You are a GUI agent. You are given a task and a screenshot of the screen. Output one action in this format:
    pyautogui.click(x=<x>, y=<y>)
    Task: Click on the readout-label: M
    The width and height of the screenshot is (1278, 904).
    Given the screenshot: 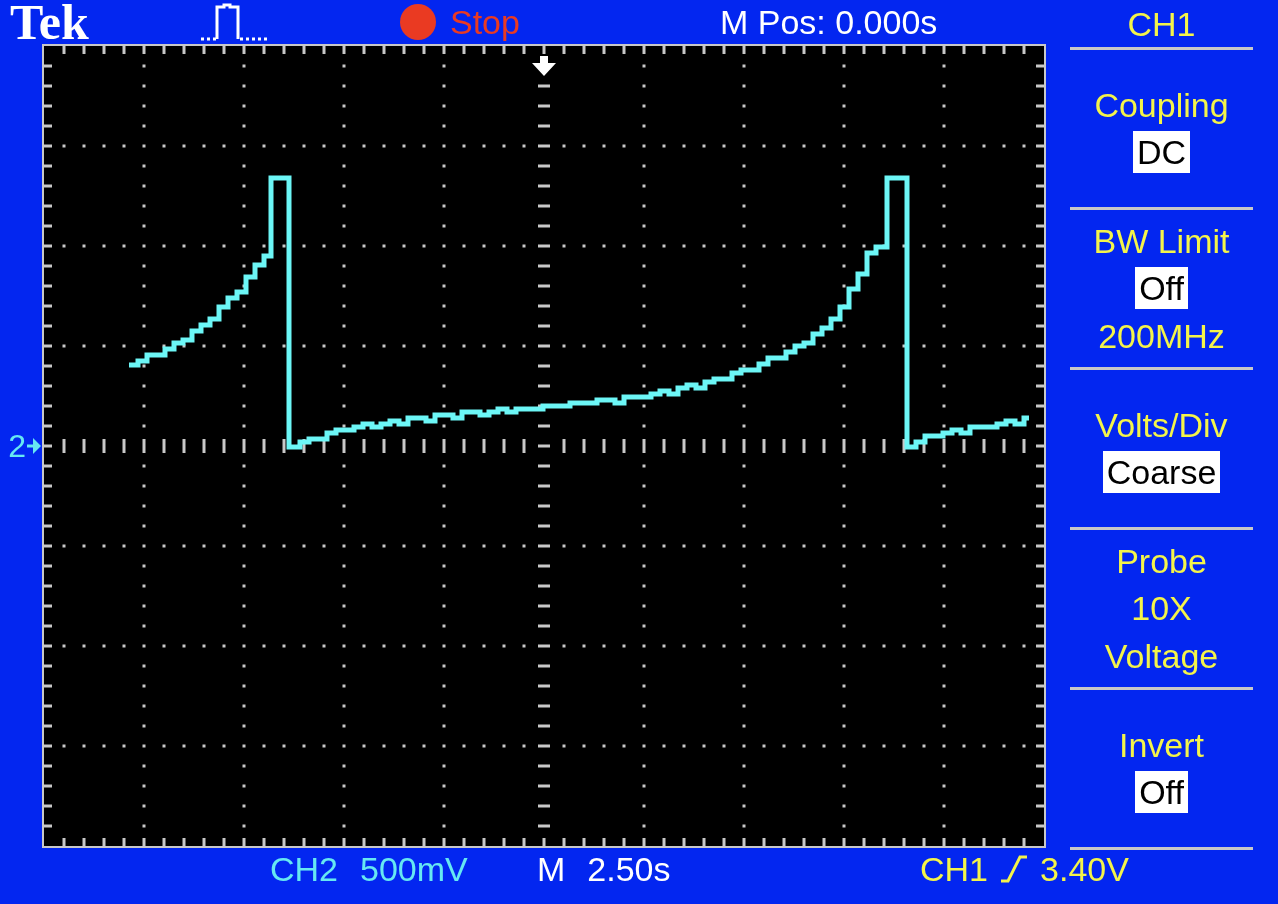 What is the action you would take?
    pyautogui.click(x=551, y=869)
    